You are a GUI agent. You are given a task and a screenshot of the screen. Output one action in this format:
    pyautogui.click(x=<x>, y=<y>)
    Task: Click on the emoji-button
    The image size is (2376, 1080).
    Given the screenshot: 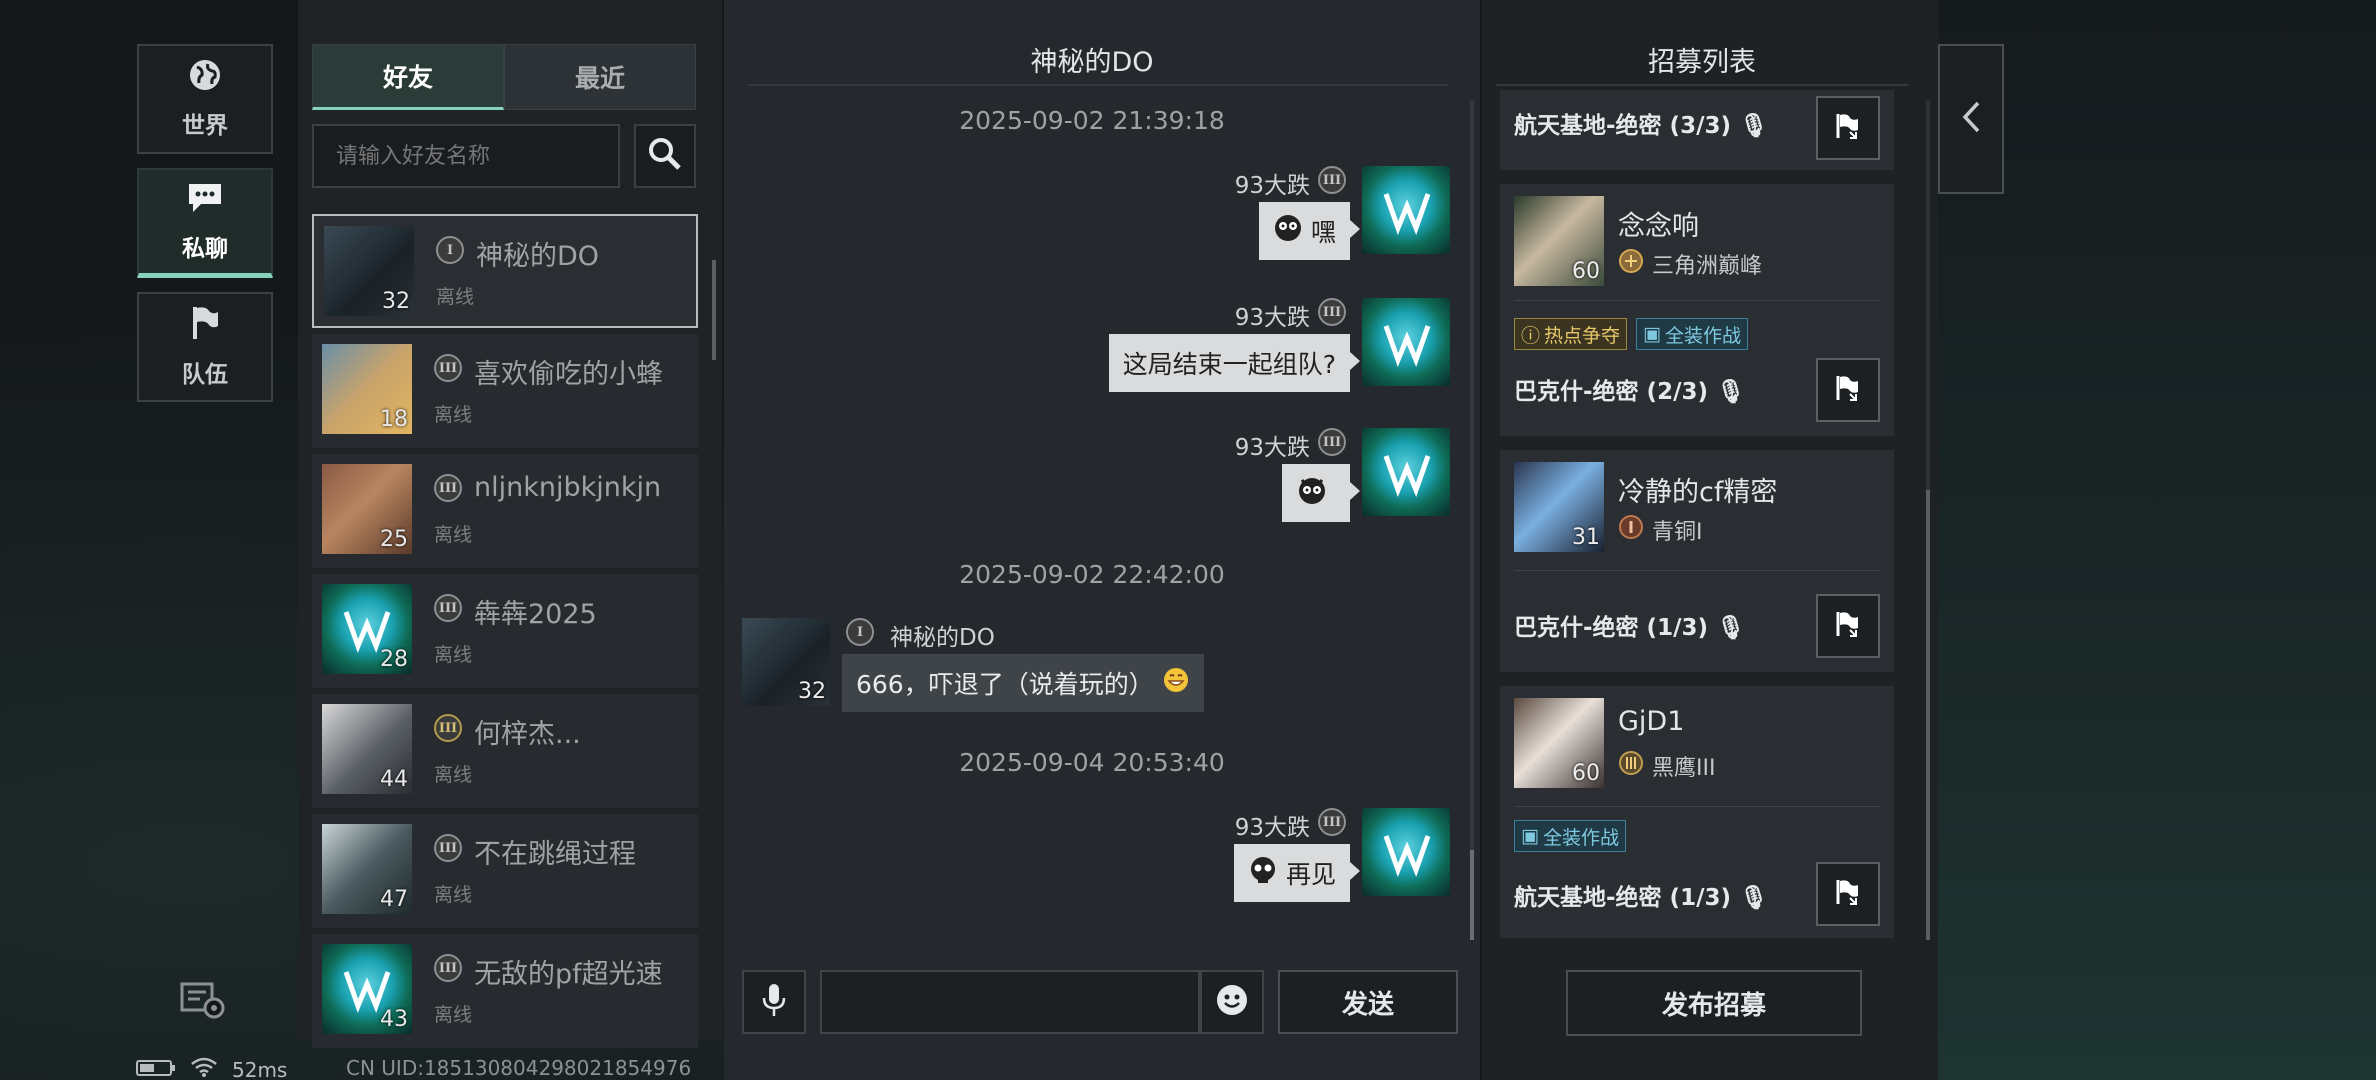 What is the action you would take?
    pyautogui.click(x=1232, y=1002)
    